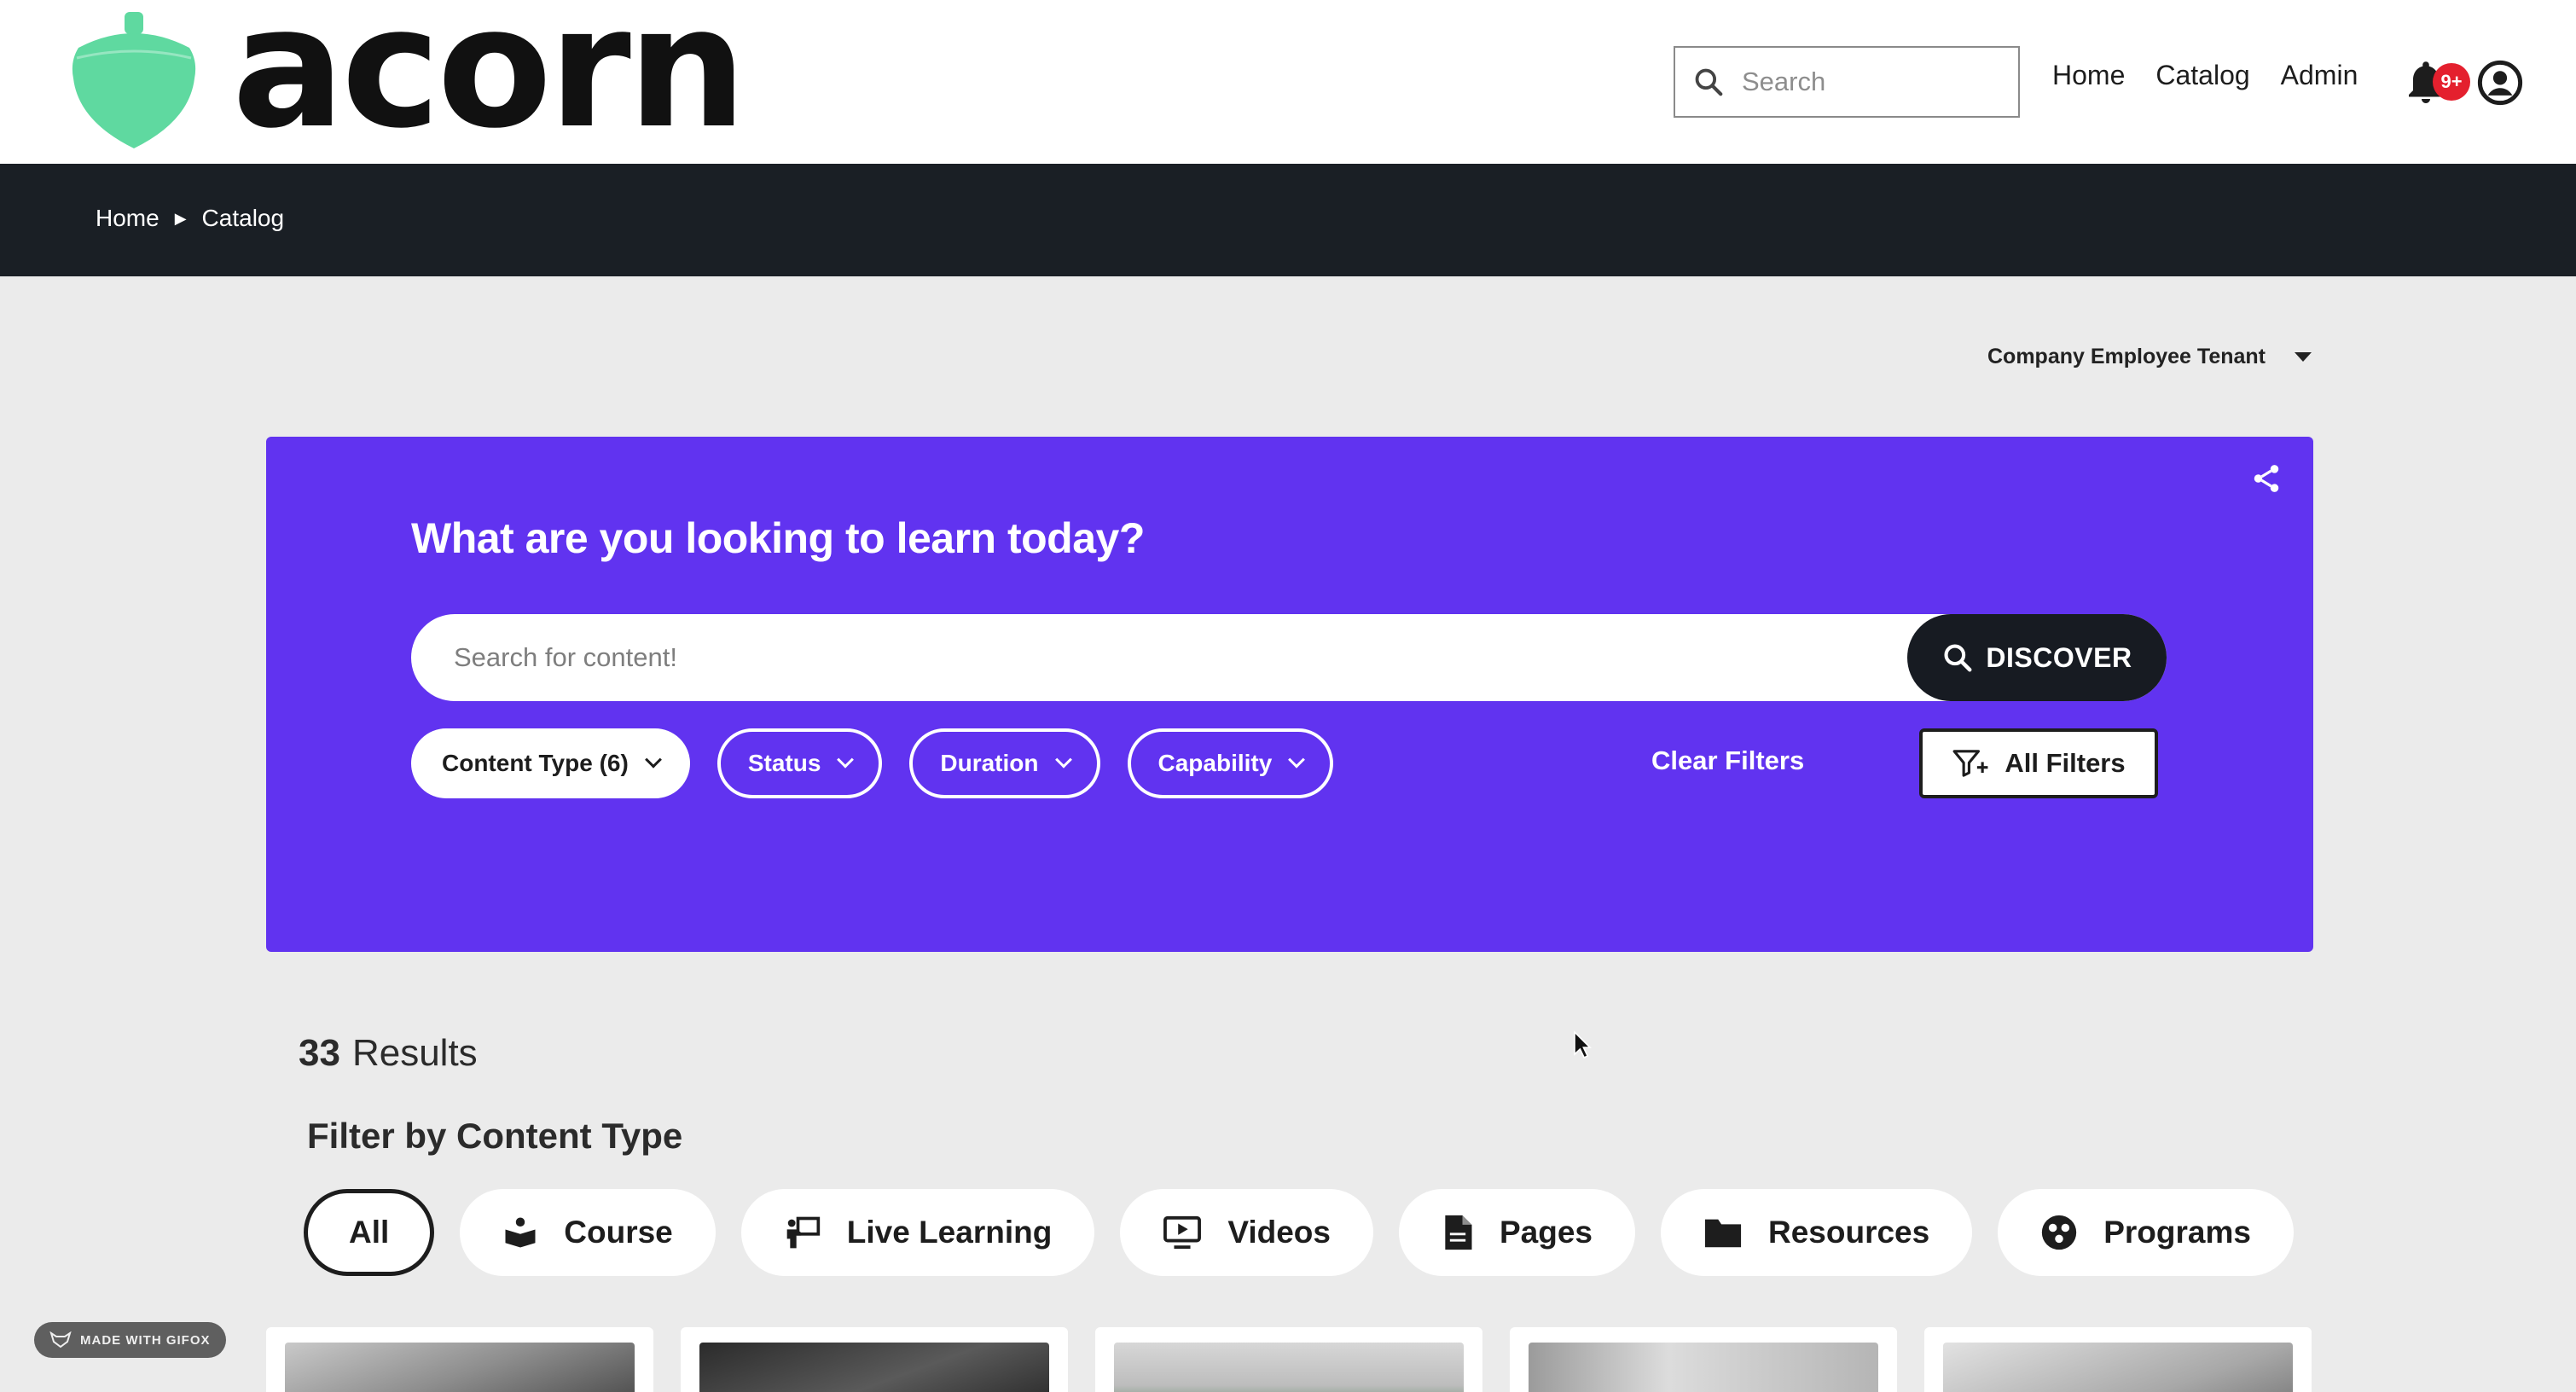 The height and width of the screenshot is (1392, 2576). Describe the element at coordinates (618, 1232) in the screenshot. I see `pill-label: Course` at that location.